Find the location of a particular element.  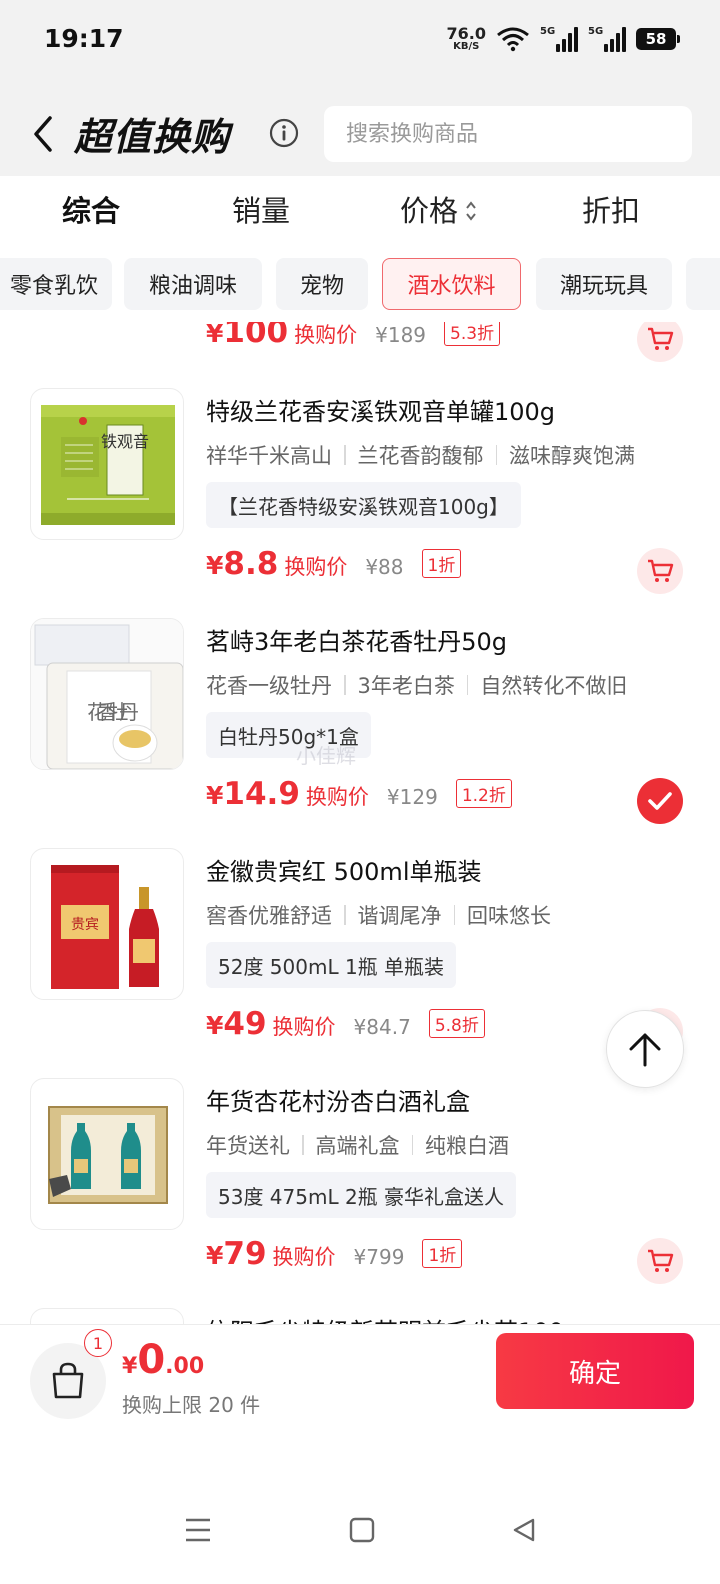

header: 超值换购 is located at coordinates (360, 128).